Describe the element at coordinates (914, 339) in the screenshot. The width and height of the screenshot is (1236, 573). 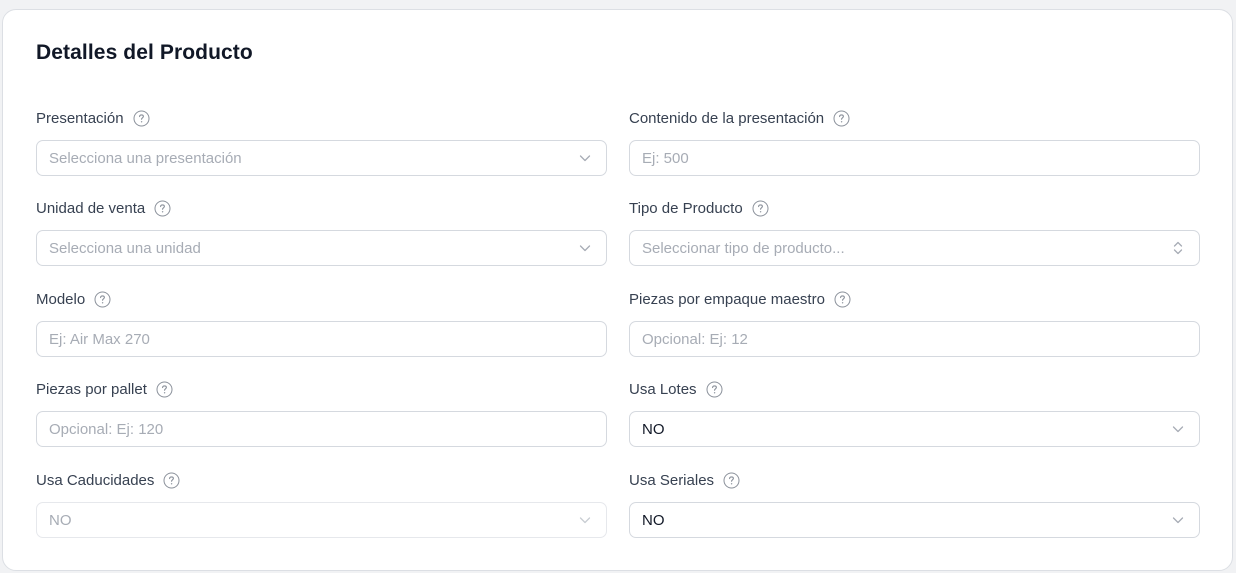
I see `piezas-empaque-input: Opcional: Ej: 12` at that location.